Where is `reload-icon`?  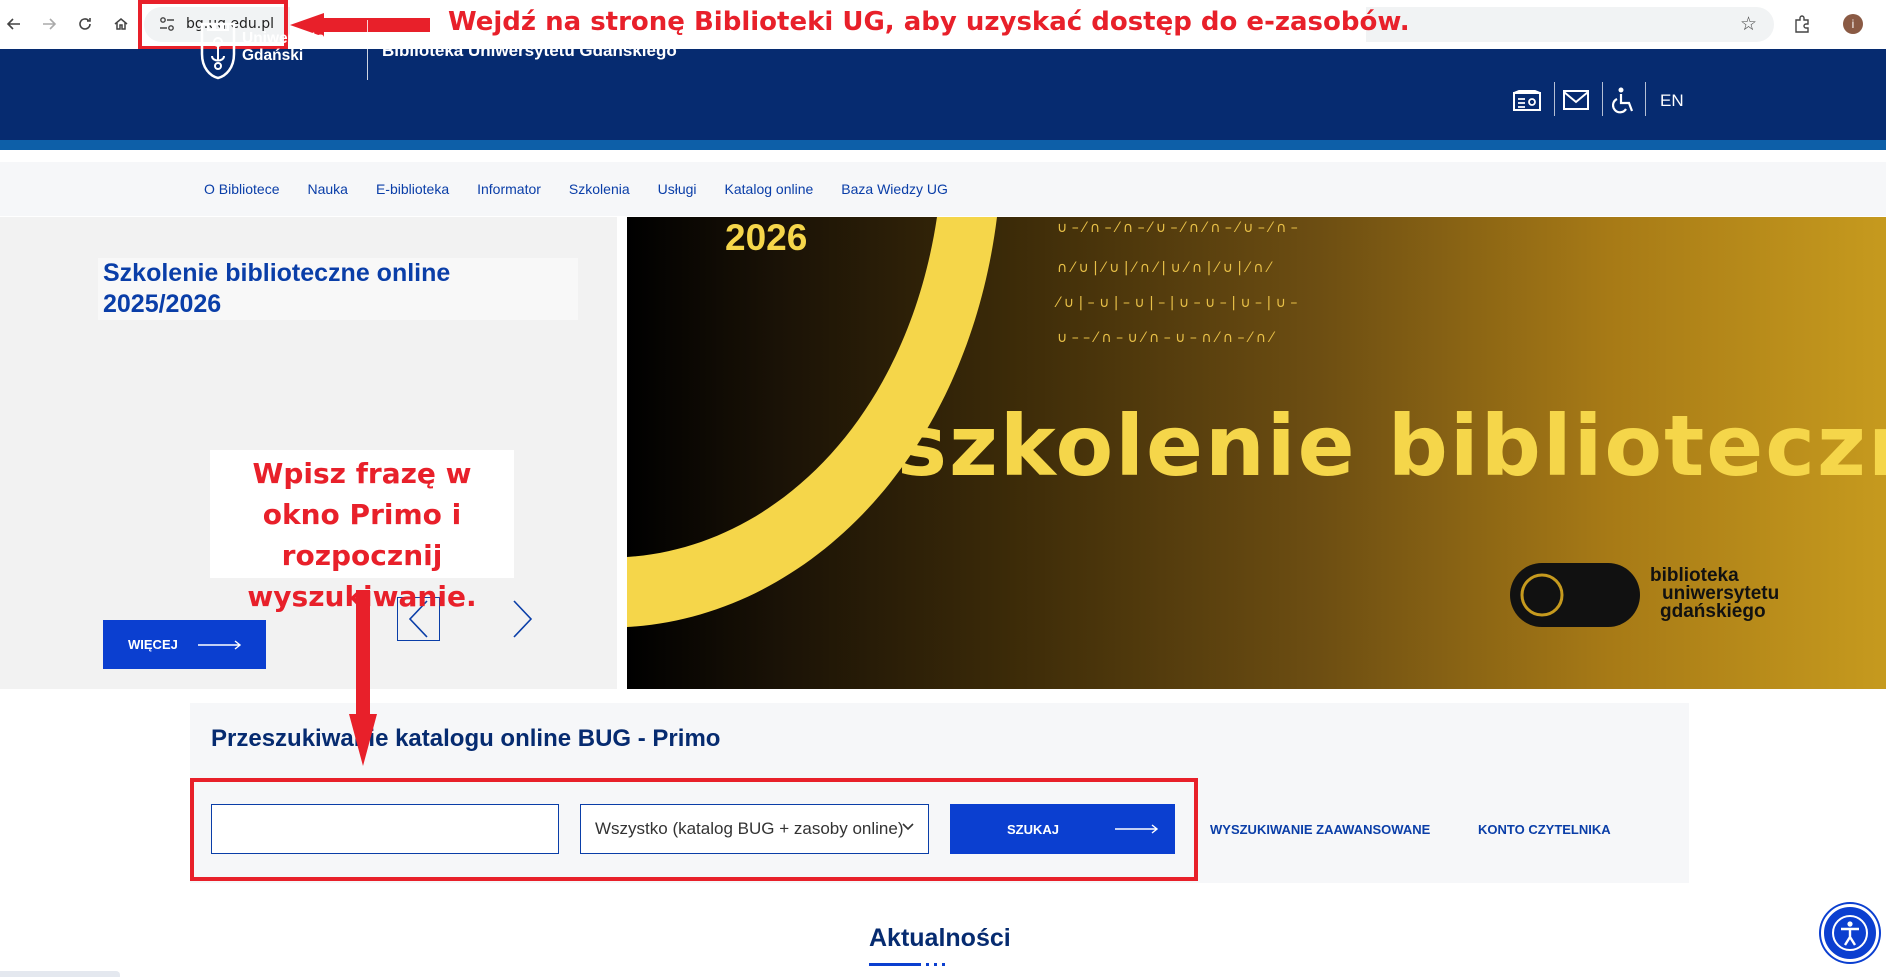
reload-icon is located at coordinates (85, 24).